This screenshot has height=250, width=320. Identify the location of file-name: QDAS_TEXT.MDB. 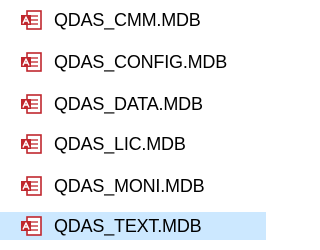
(128, 226).